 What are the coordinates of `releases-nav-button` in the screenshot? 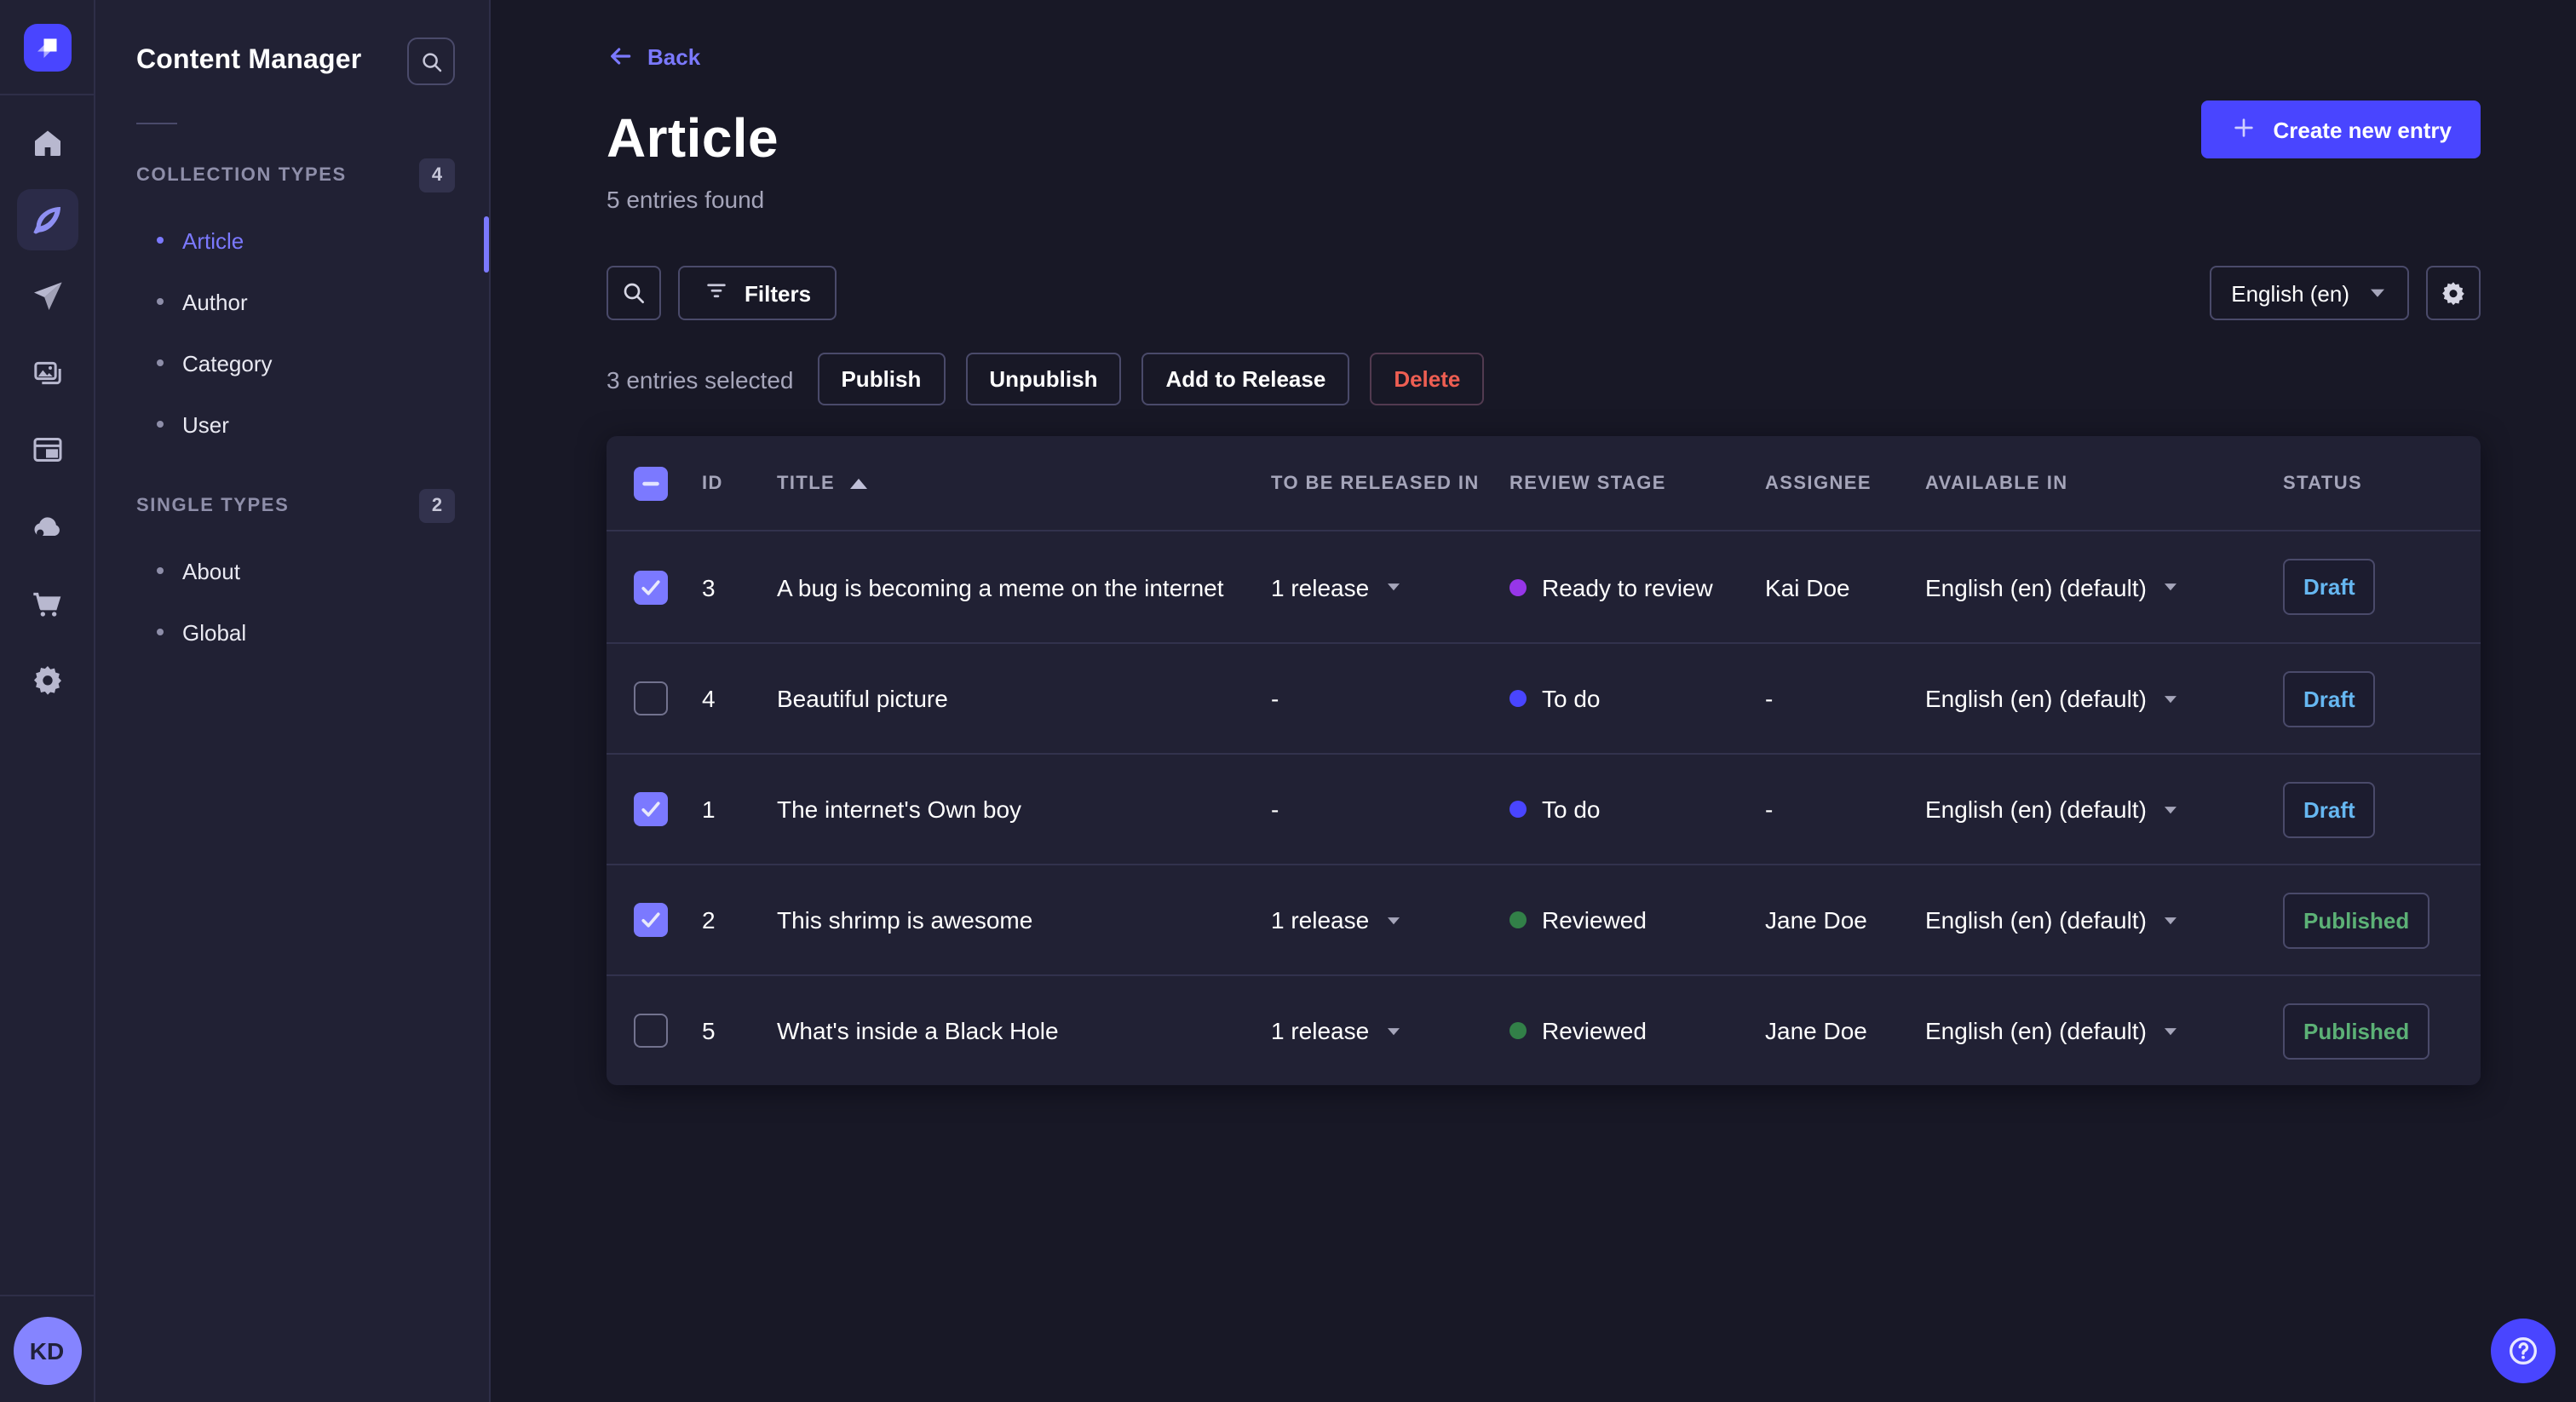 It's located at (47, 296).